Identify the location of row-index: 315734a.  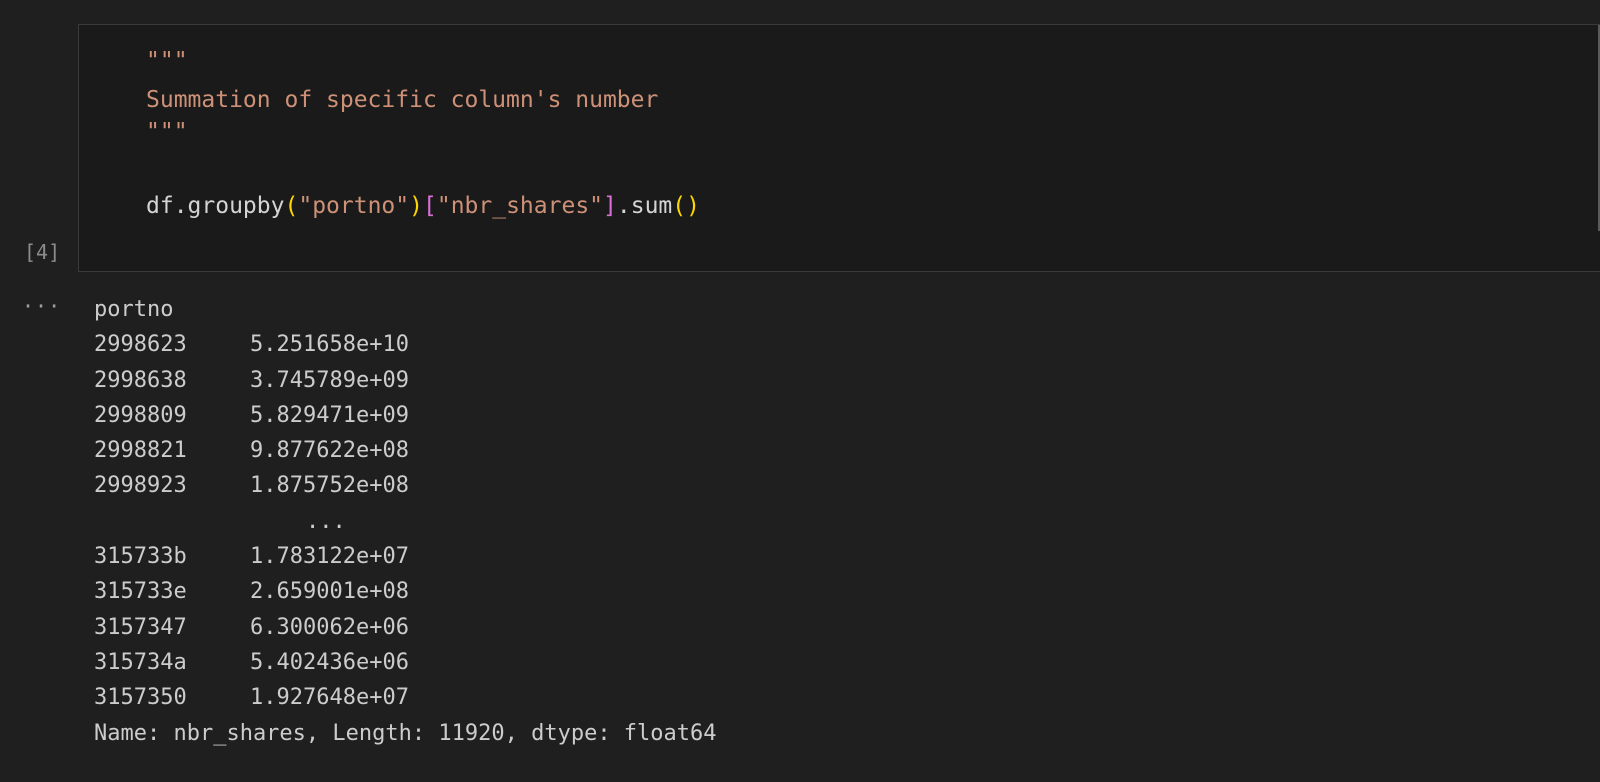
(140, 662).